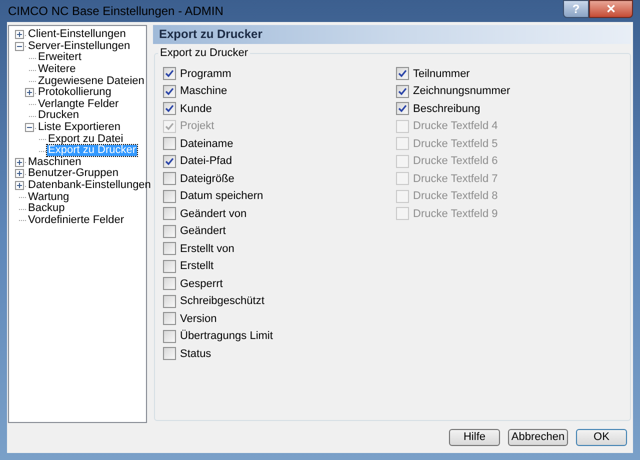 The width and height of the screenshot is (640, 460). I want to click on checkbox-label: Erstellt von, so click(207, 249).